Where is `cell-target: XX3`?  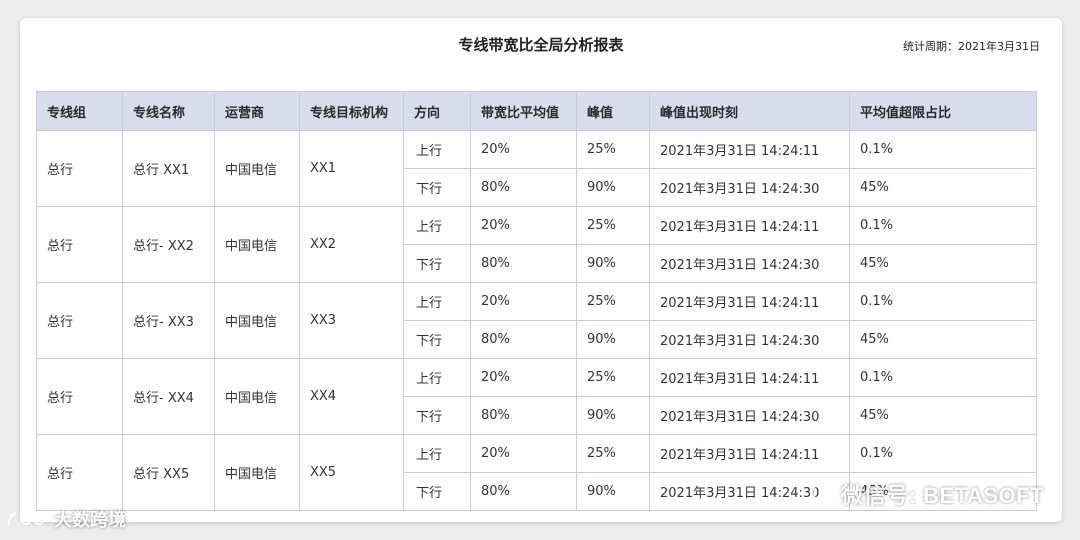
cell-target: XX3 is located at coordinates (351, 320).